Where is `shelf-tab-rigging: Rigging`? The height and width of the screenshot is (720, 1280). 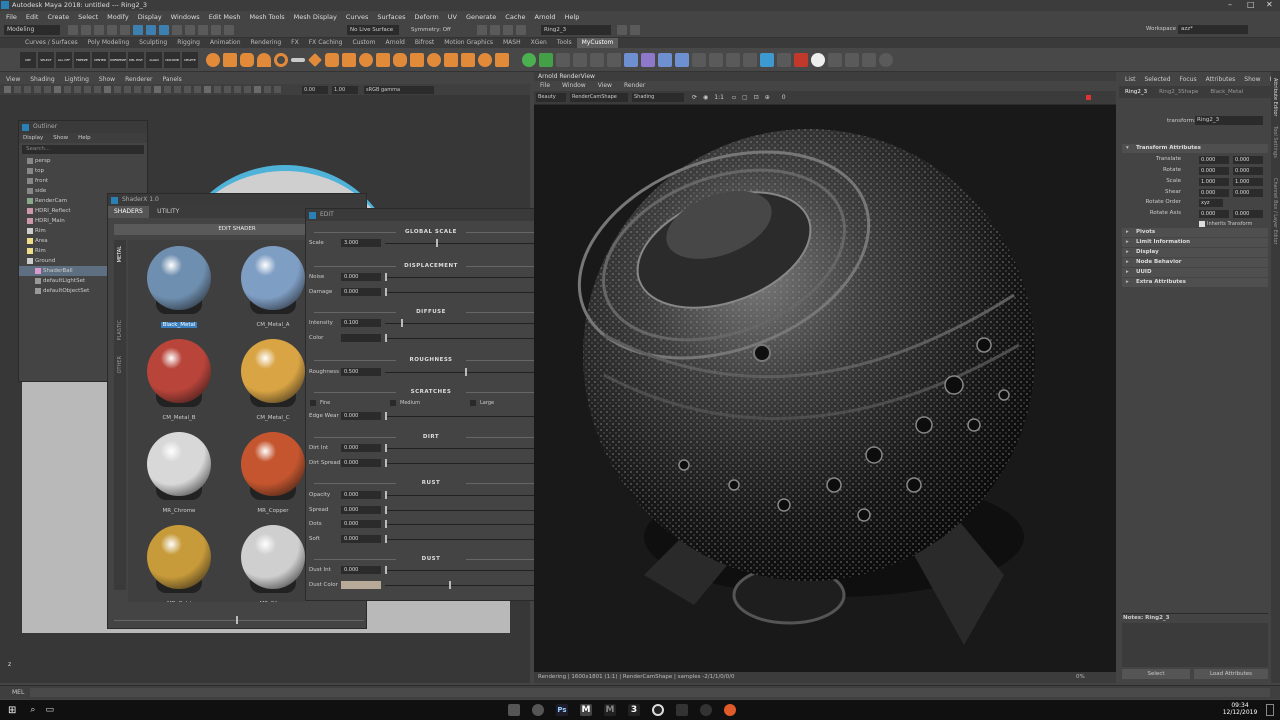
shelf-tab-rigging: Rigging is located at coordinates (188, 43).